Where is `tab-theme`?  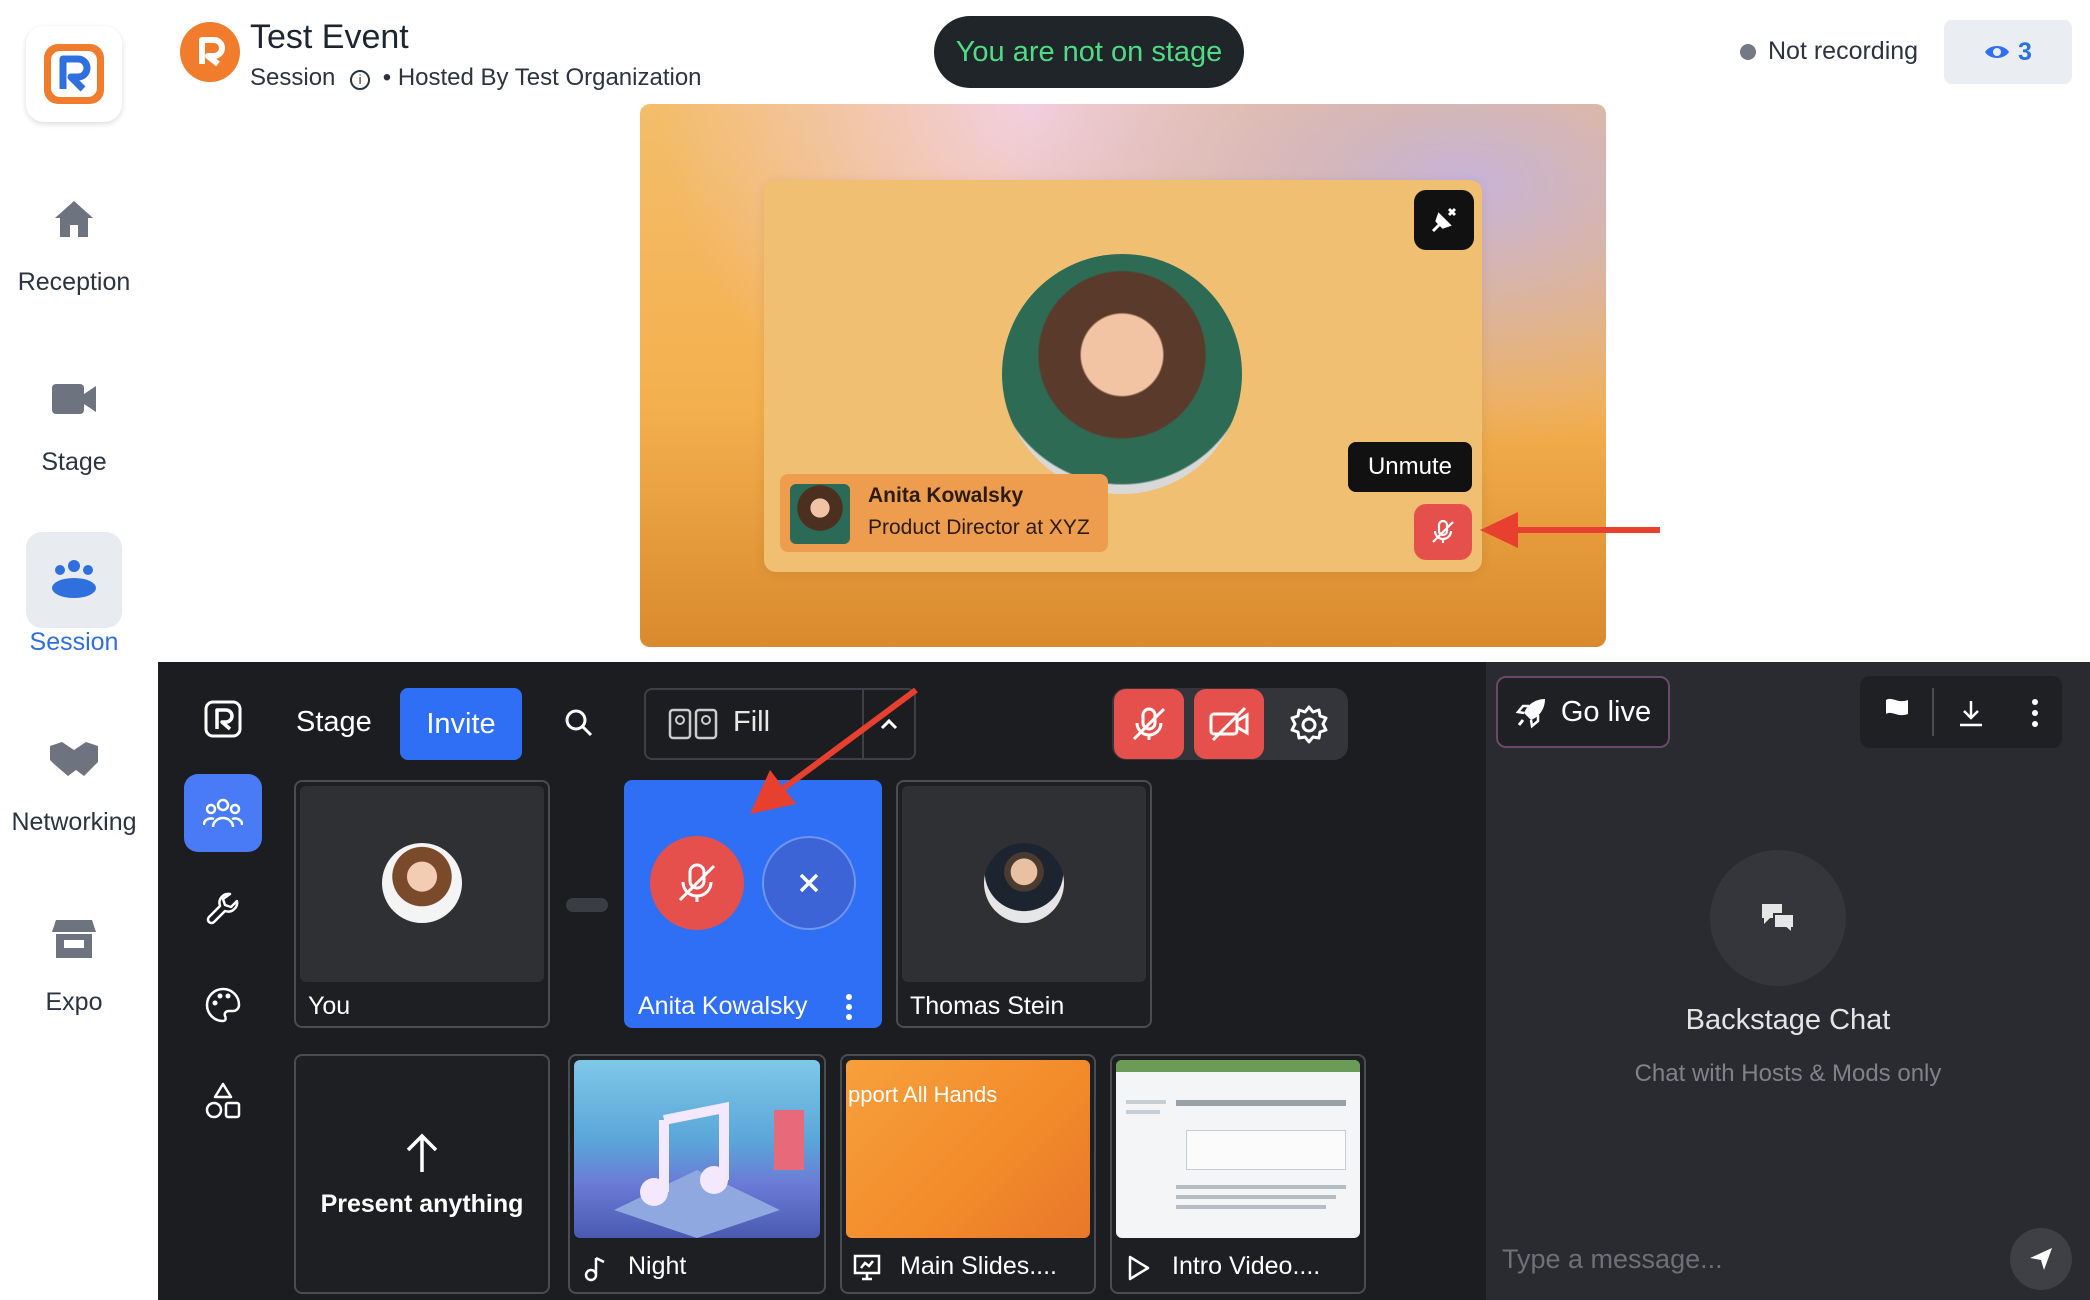
tab-theme is located at coordinates (223, 1005).